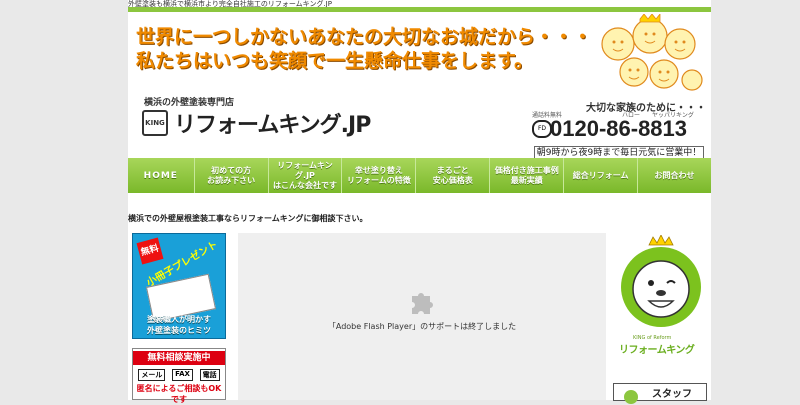 The image size is (800, 405). I want to click on nav-about-company-label: リフォームキング.JP はこんな会社です, so click(304, 175).